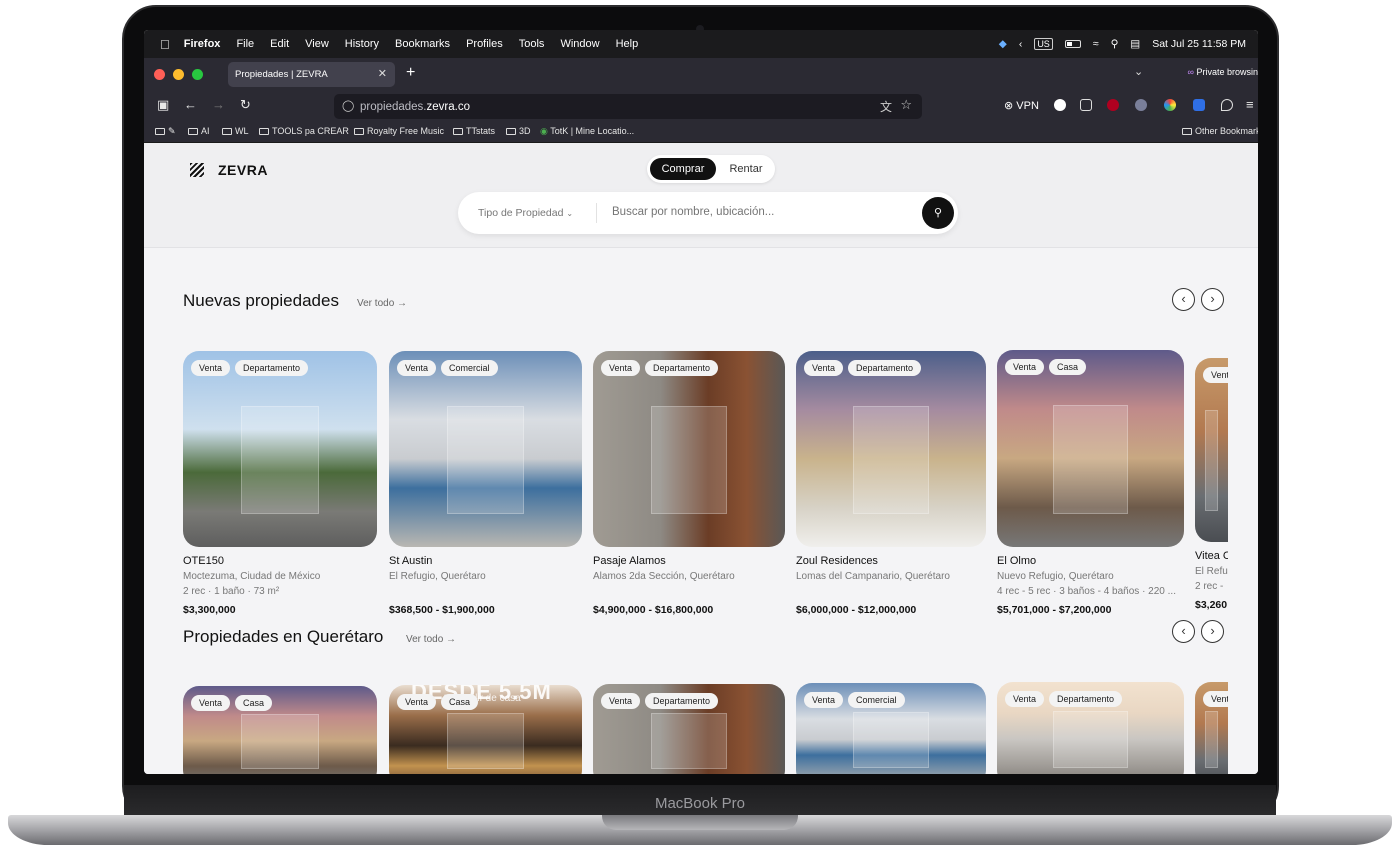 The height and width of the screenshot is (866, 1400). Describe the element at coordinates (906, 105) in the screenshot. I see `bookmark-star-icon: ☆` at that location.